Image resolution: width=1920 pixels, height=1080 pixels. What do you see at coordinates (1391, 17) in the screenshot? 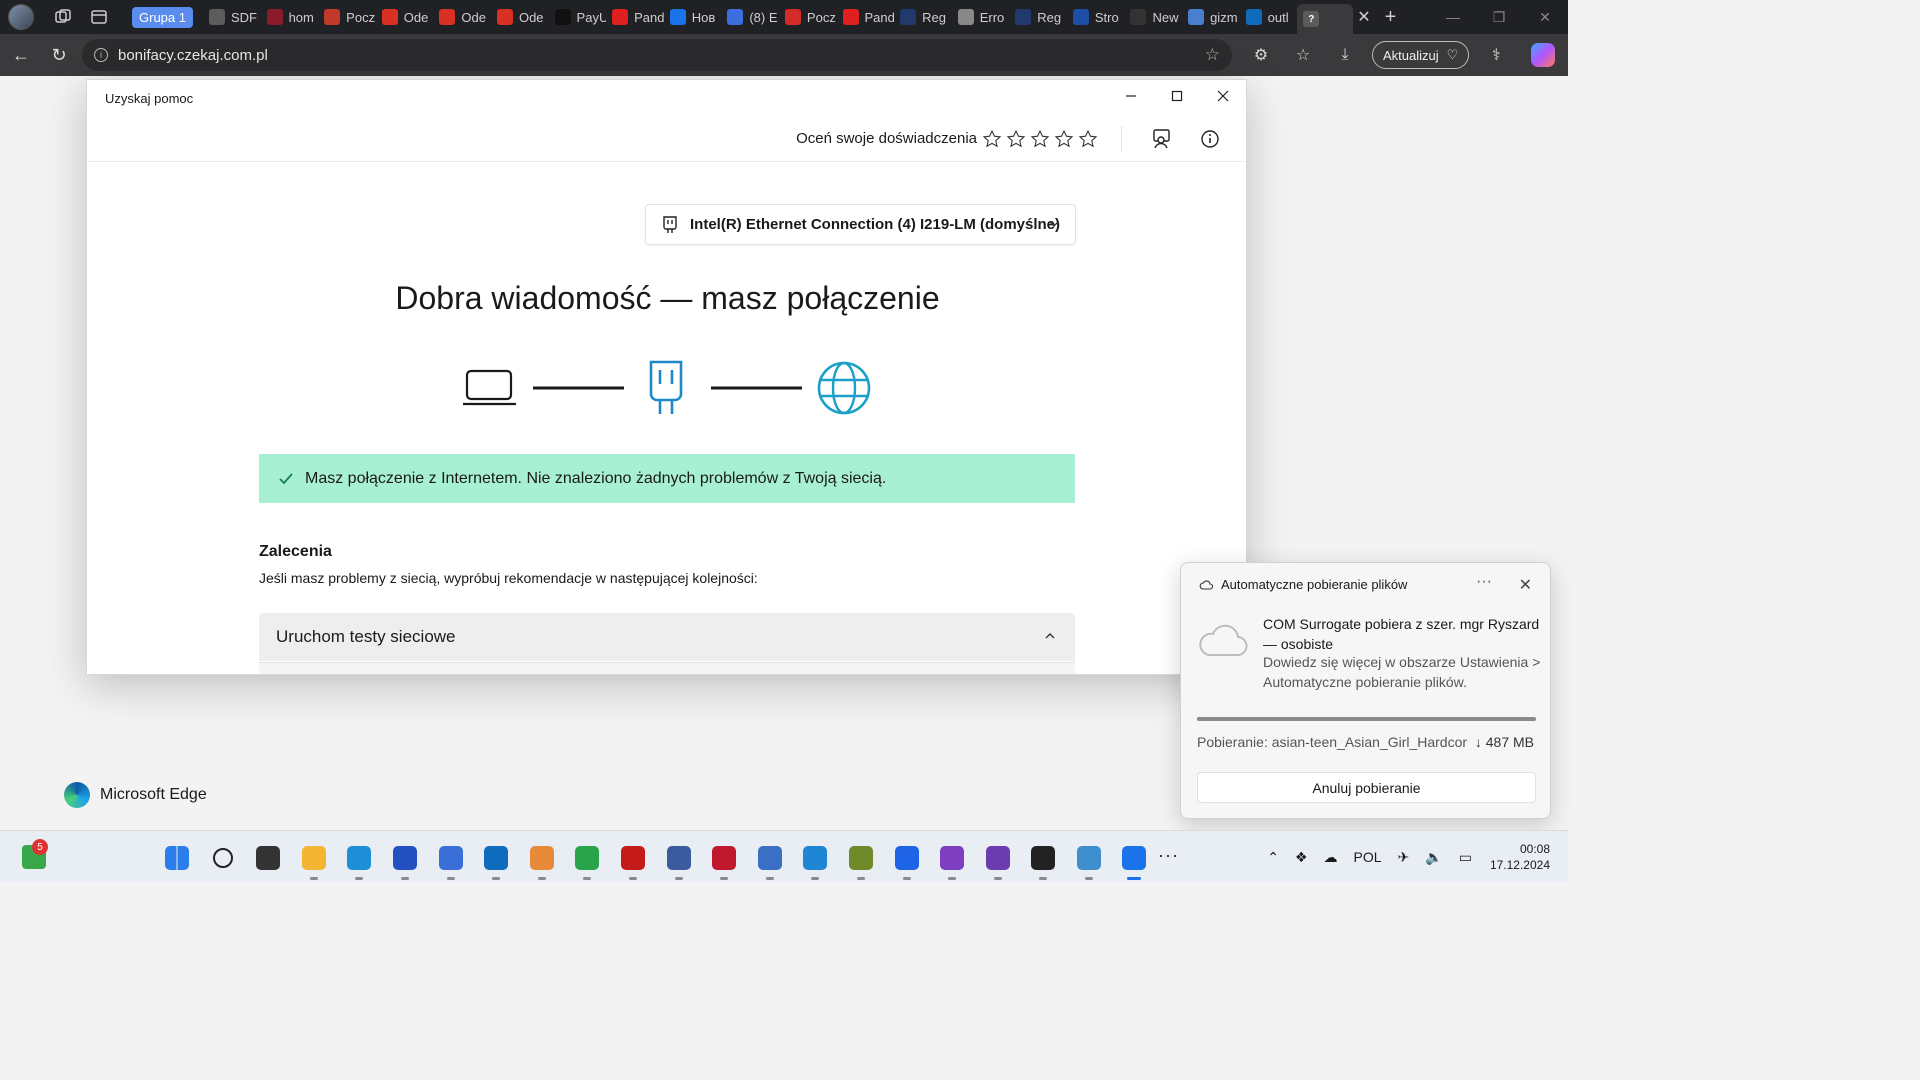
I see `new-tab-button: +` at bounding box center [1391, 17].